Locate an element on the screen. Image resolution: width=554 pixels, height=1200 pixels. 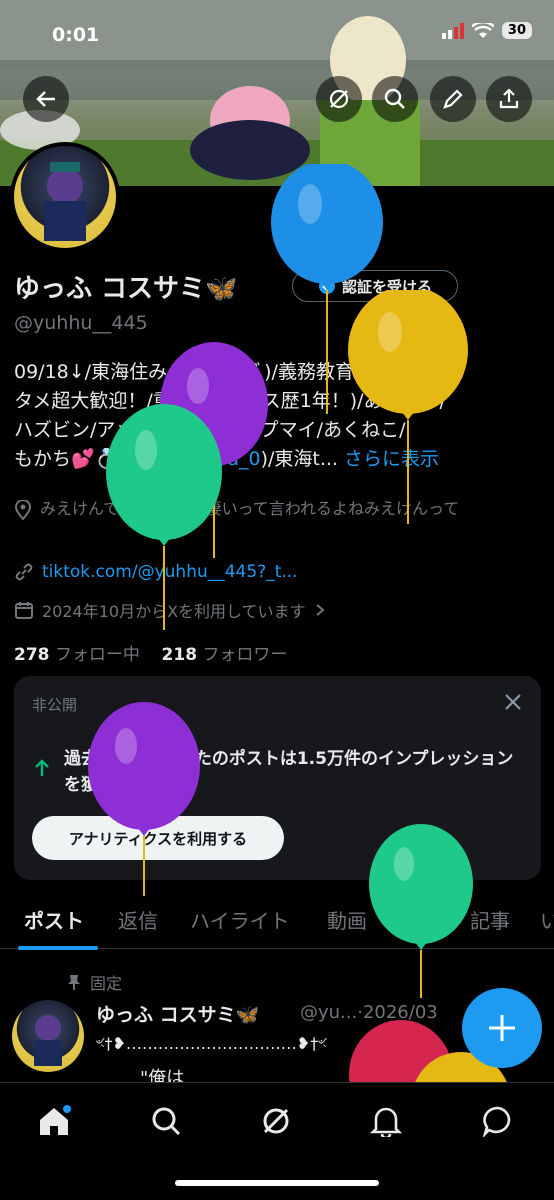
display-name: ゆっふ コスサミ🦋 is located at coordinates (126, 289).